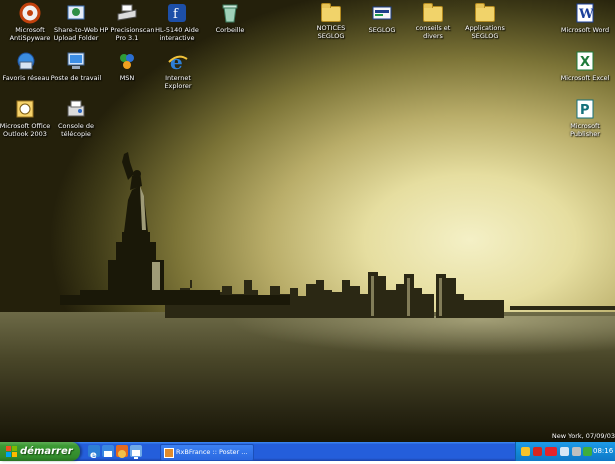 The height and width of the screenshot is (464, 615). I want to click on quick-launch-outlook-express, so click(108, 451).